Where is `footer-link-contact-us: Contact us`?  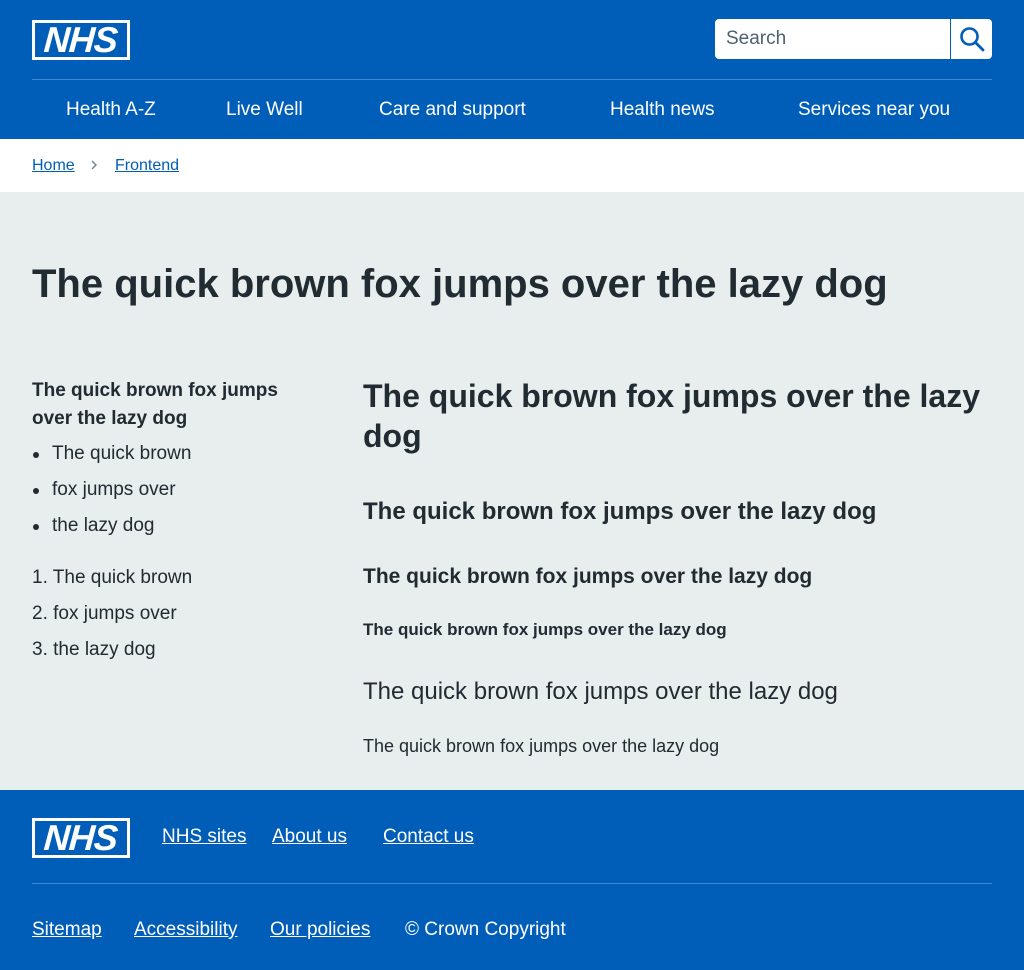 footer-link-contact-us: Contact us is located at coordinates (428, 837).